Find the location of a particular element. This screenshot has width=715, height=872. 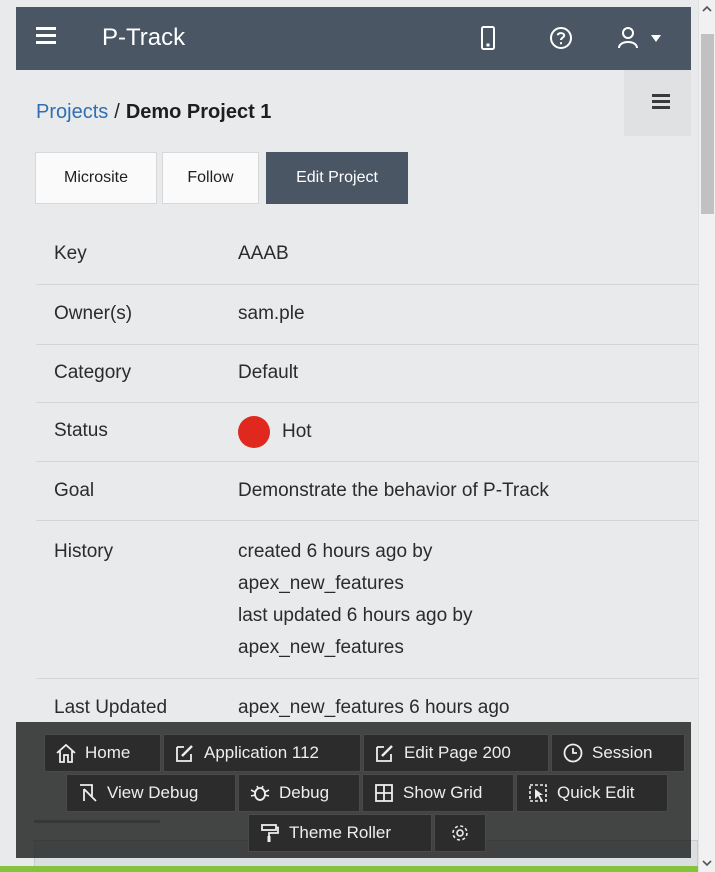

status-text: Hot is located at coordinates (297, 432).